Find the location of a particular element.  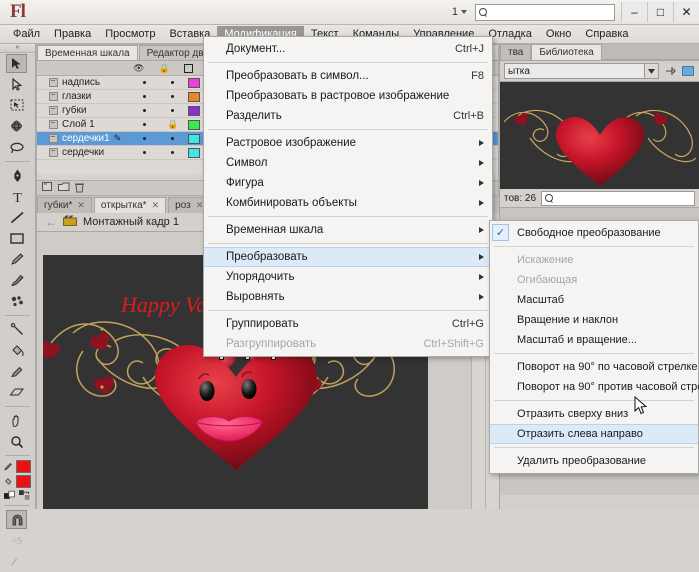

zoom-icon is located at coordinates (17, 442).